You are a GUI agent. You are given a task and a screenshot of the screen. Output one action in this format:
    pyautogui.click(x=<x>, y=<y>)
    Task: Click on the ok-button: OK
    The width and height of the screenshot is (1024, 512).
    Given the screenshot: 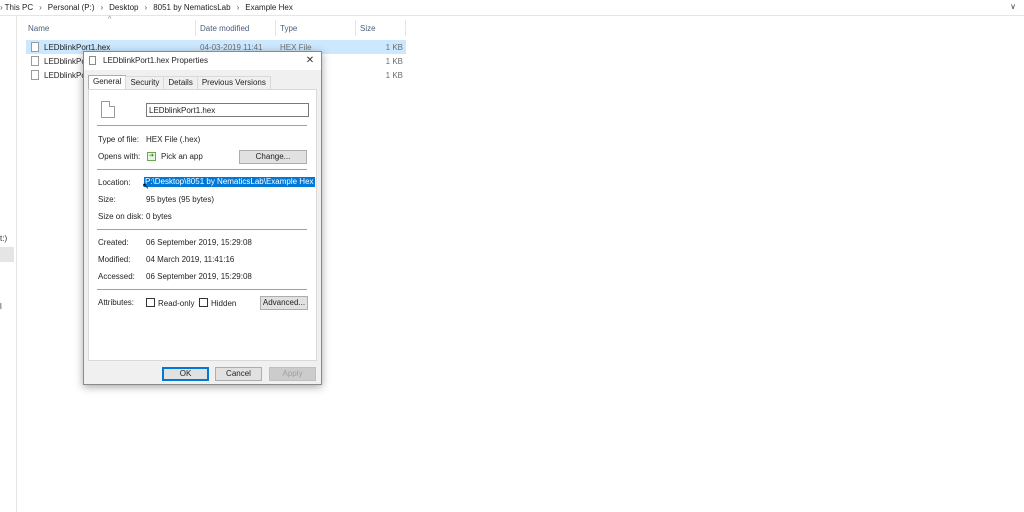 What is the action you would take?
    pyautogui.click(x=185, y=374)
    